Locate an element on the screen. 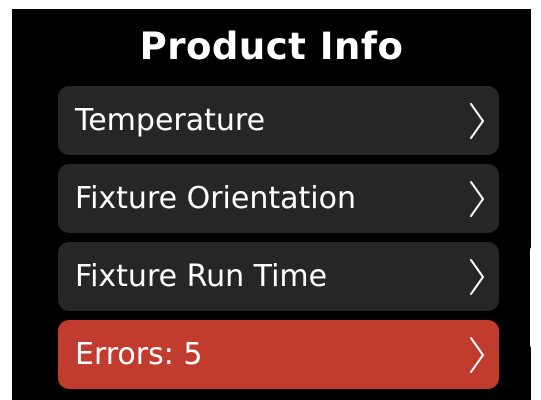 This screenshot has width=541, height=400. menu-item-temperature: Temperature is located at coordinates (278, 120).